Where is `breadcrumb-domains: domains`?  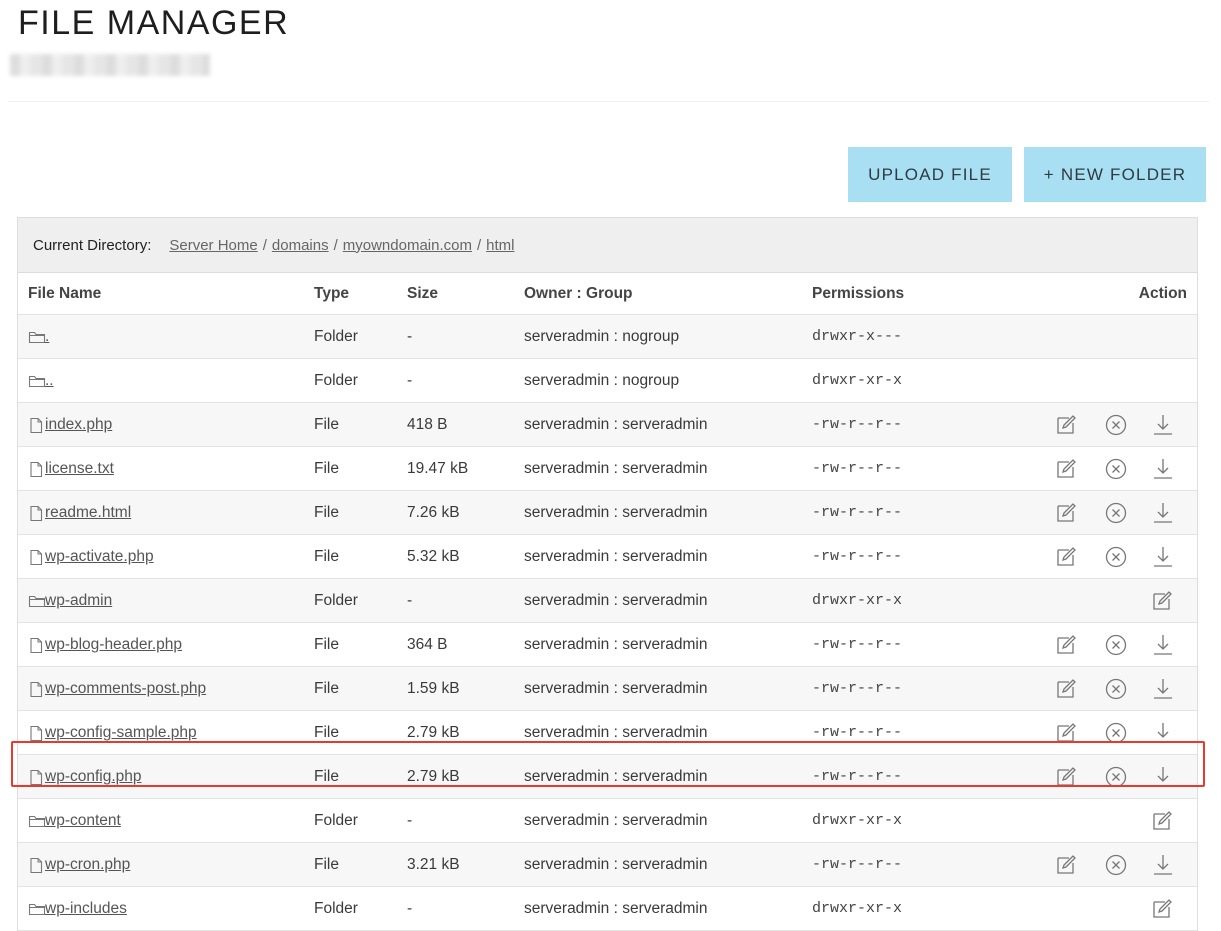
breadcrumb-domains: domains is located at coordinates (300, 245).